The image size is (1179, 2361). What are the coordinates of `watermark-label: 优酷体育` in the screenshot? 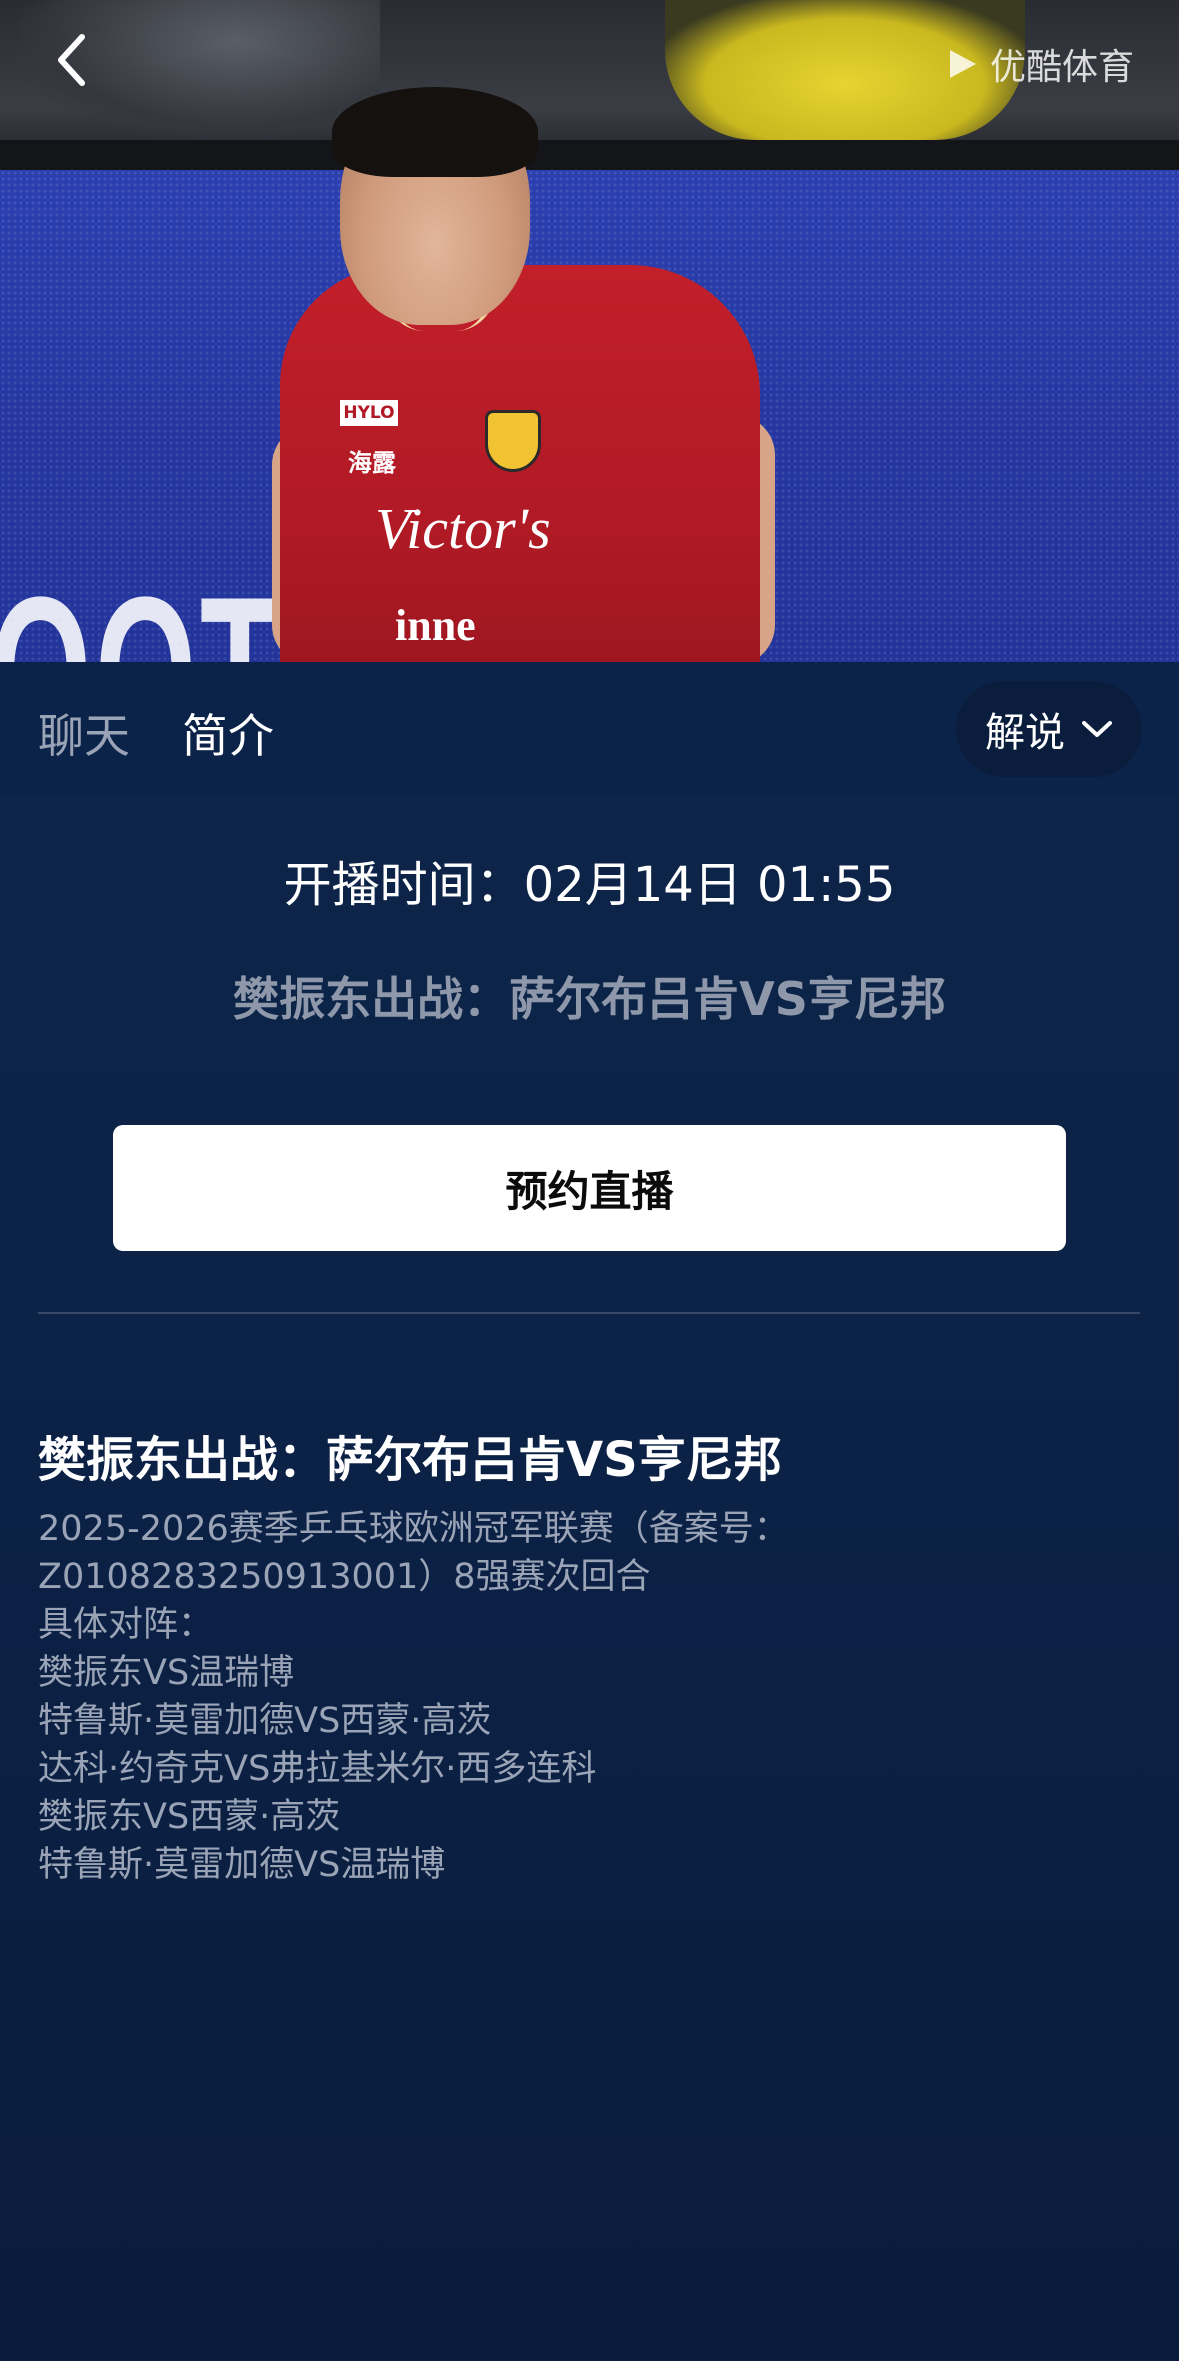 It's located at (1062, 67).